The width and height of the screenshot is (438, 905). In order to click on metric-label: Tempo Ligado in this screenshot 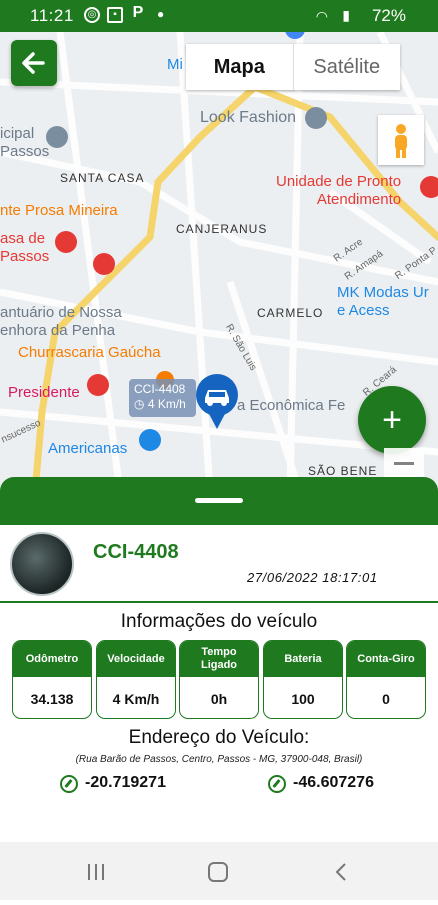, I will do `click(219, 659)`.